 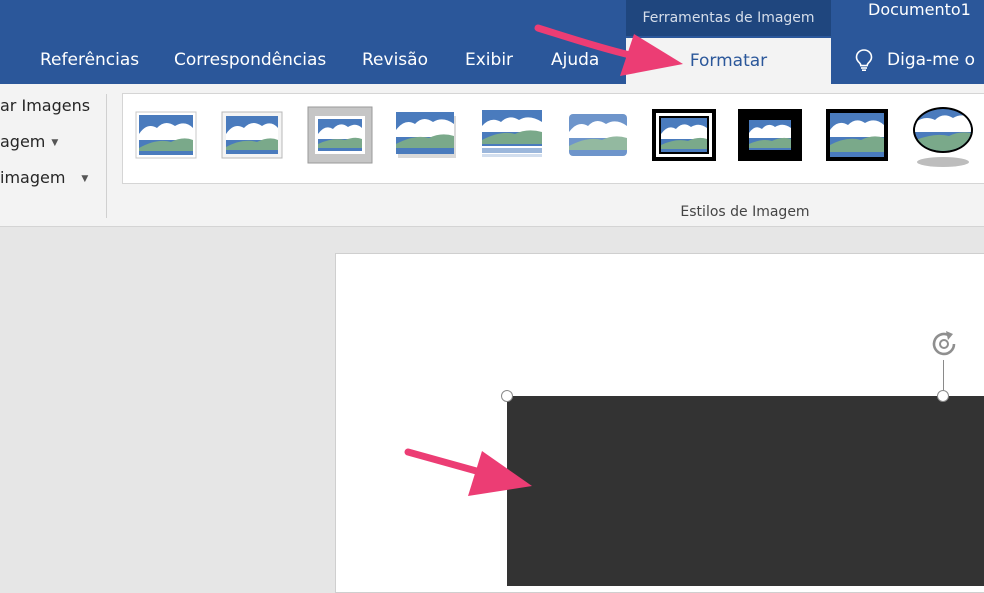 I want to click on tab-mailings: Correspondências, so click(x=250, y=60).